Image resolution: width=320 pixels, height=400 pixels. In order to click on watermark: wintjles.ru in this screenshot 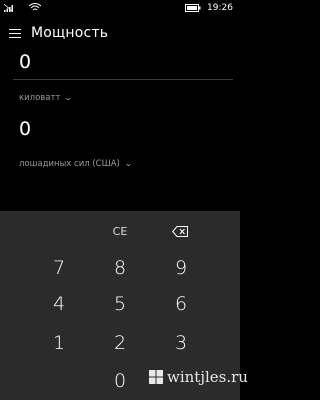, I will do `click(198, 377)`.